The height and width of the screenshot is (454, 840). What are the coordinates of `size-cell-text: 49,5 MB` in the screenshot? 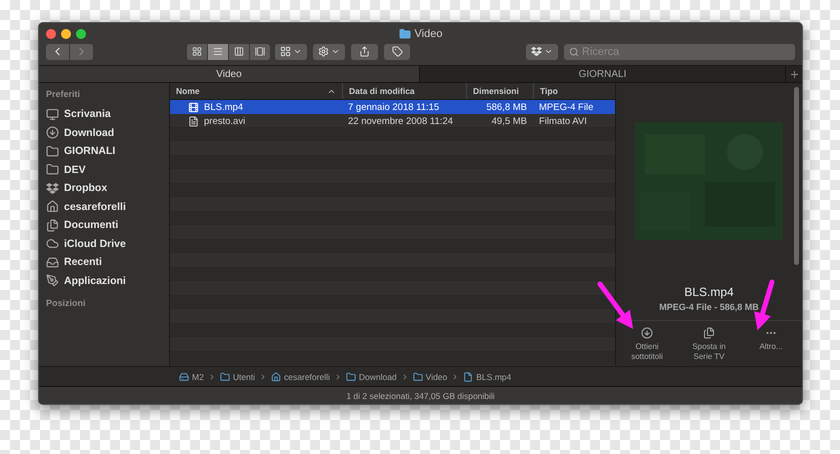 It's located at (509, 121).